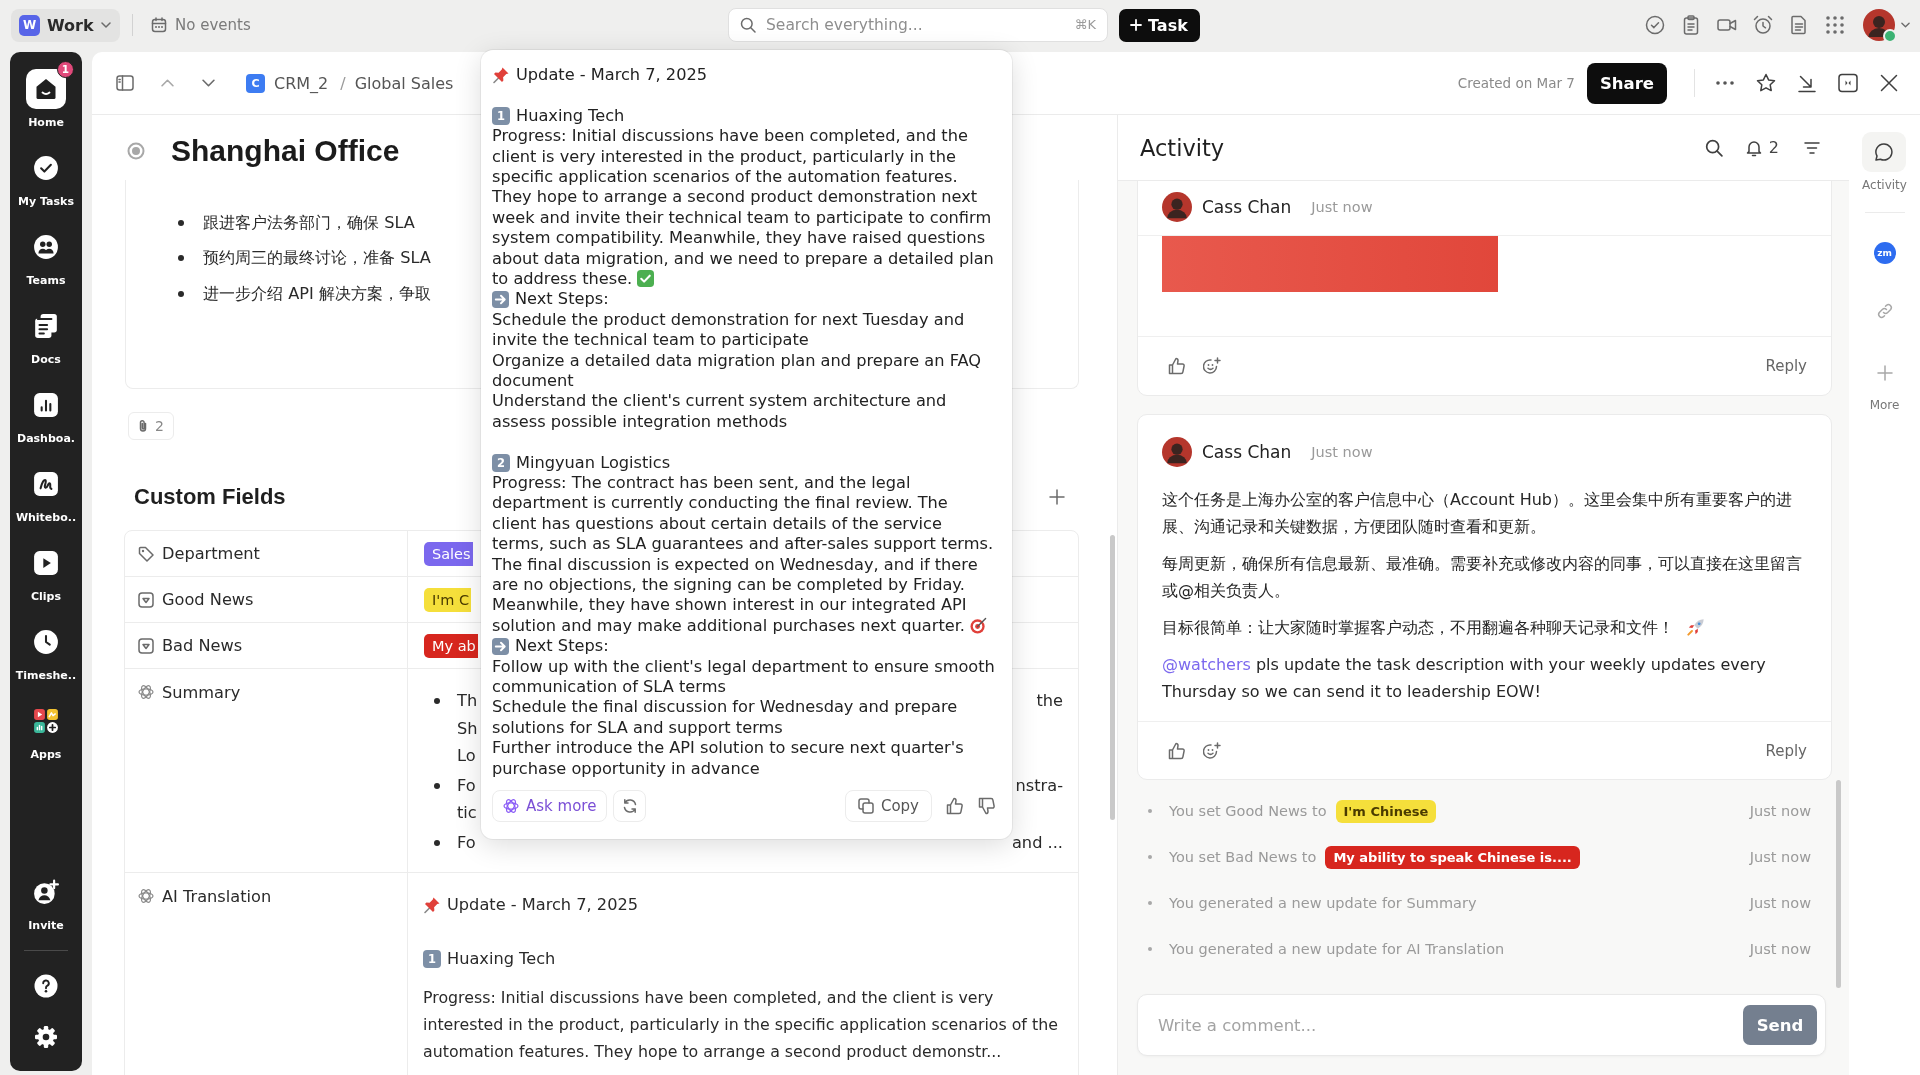 Image resolution: width=1920 pixels, height=1075 pixels. Describe the element at coordinates (1753, 147) in the screenshot. I see `bell-icon` at that location.